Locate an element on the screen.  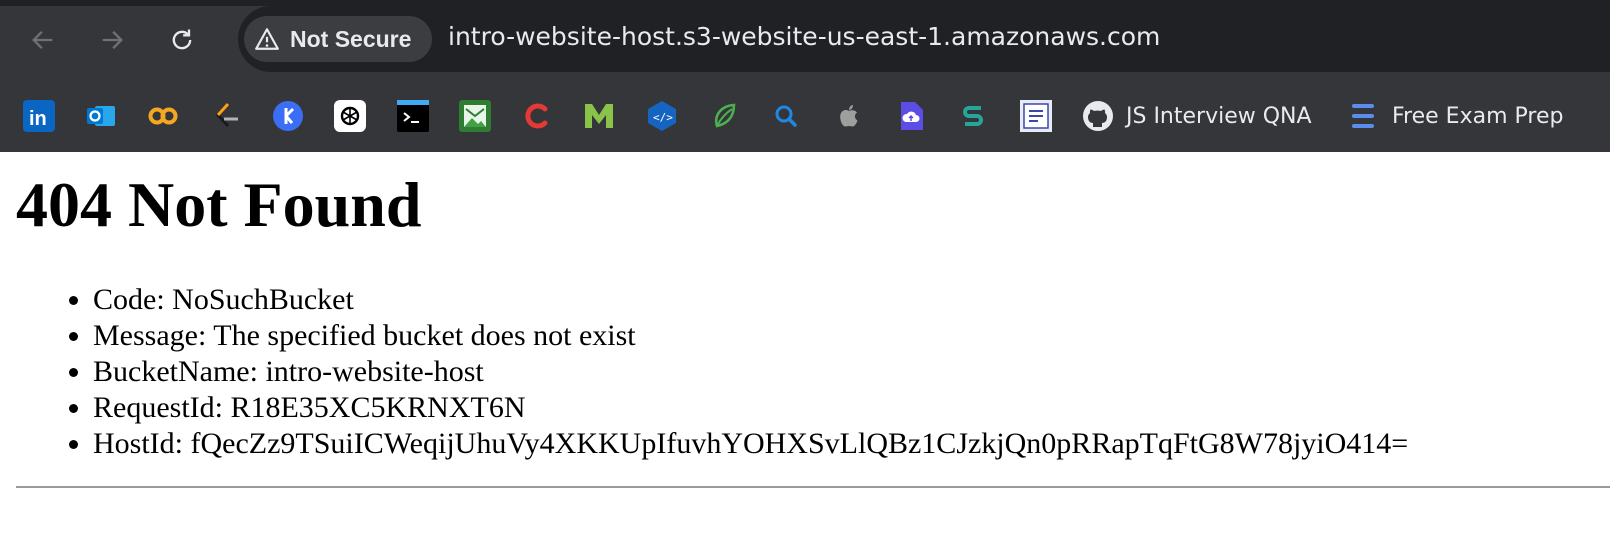
reload-icon is located at coordinates (182, 39).